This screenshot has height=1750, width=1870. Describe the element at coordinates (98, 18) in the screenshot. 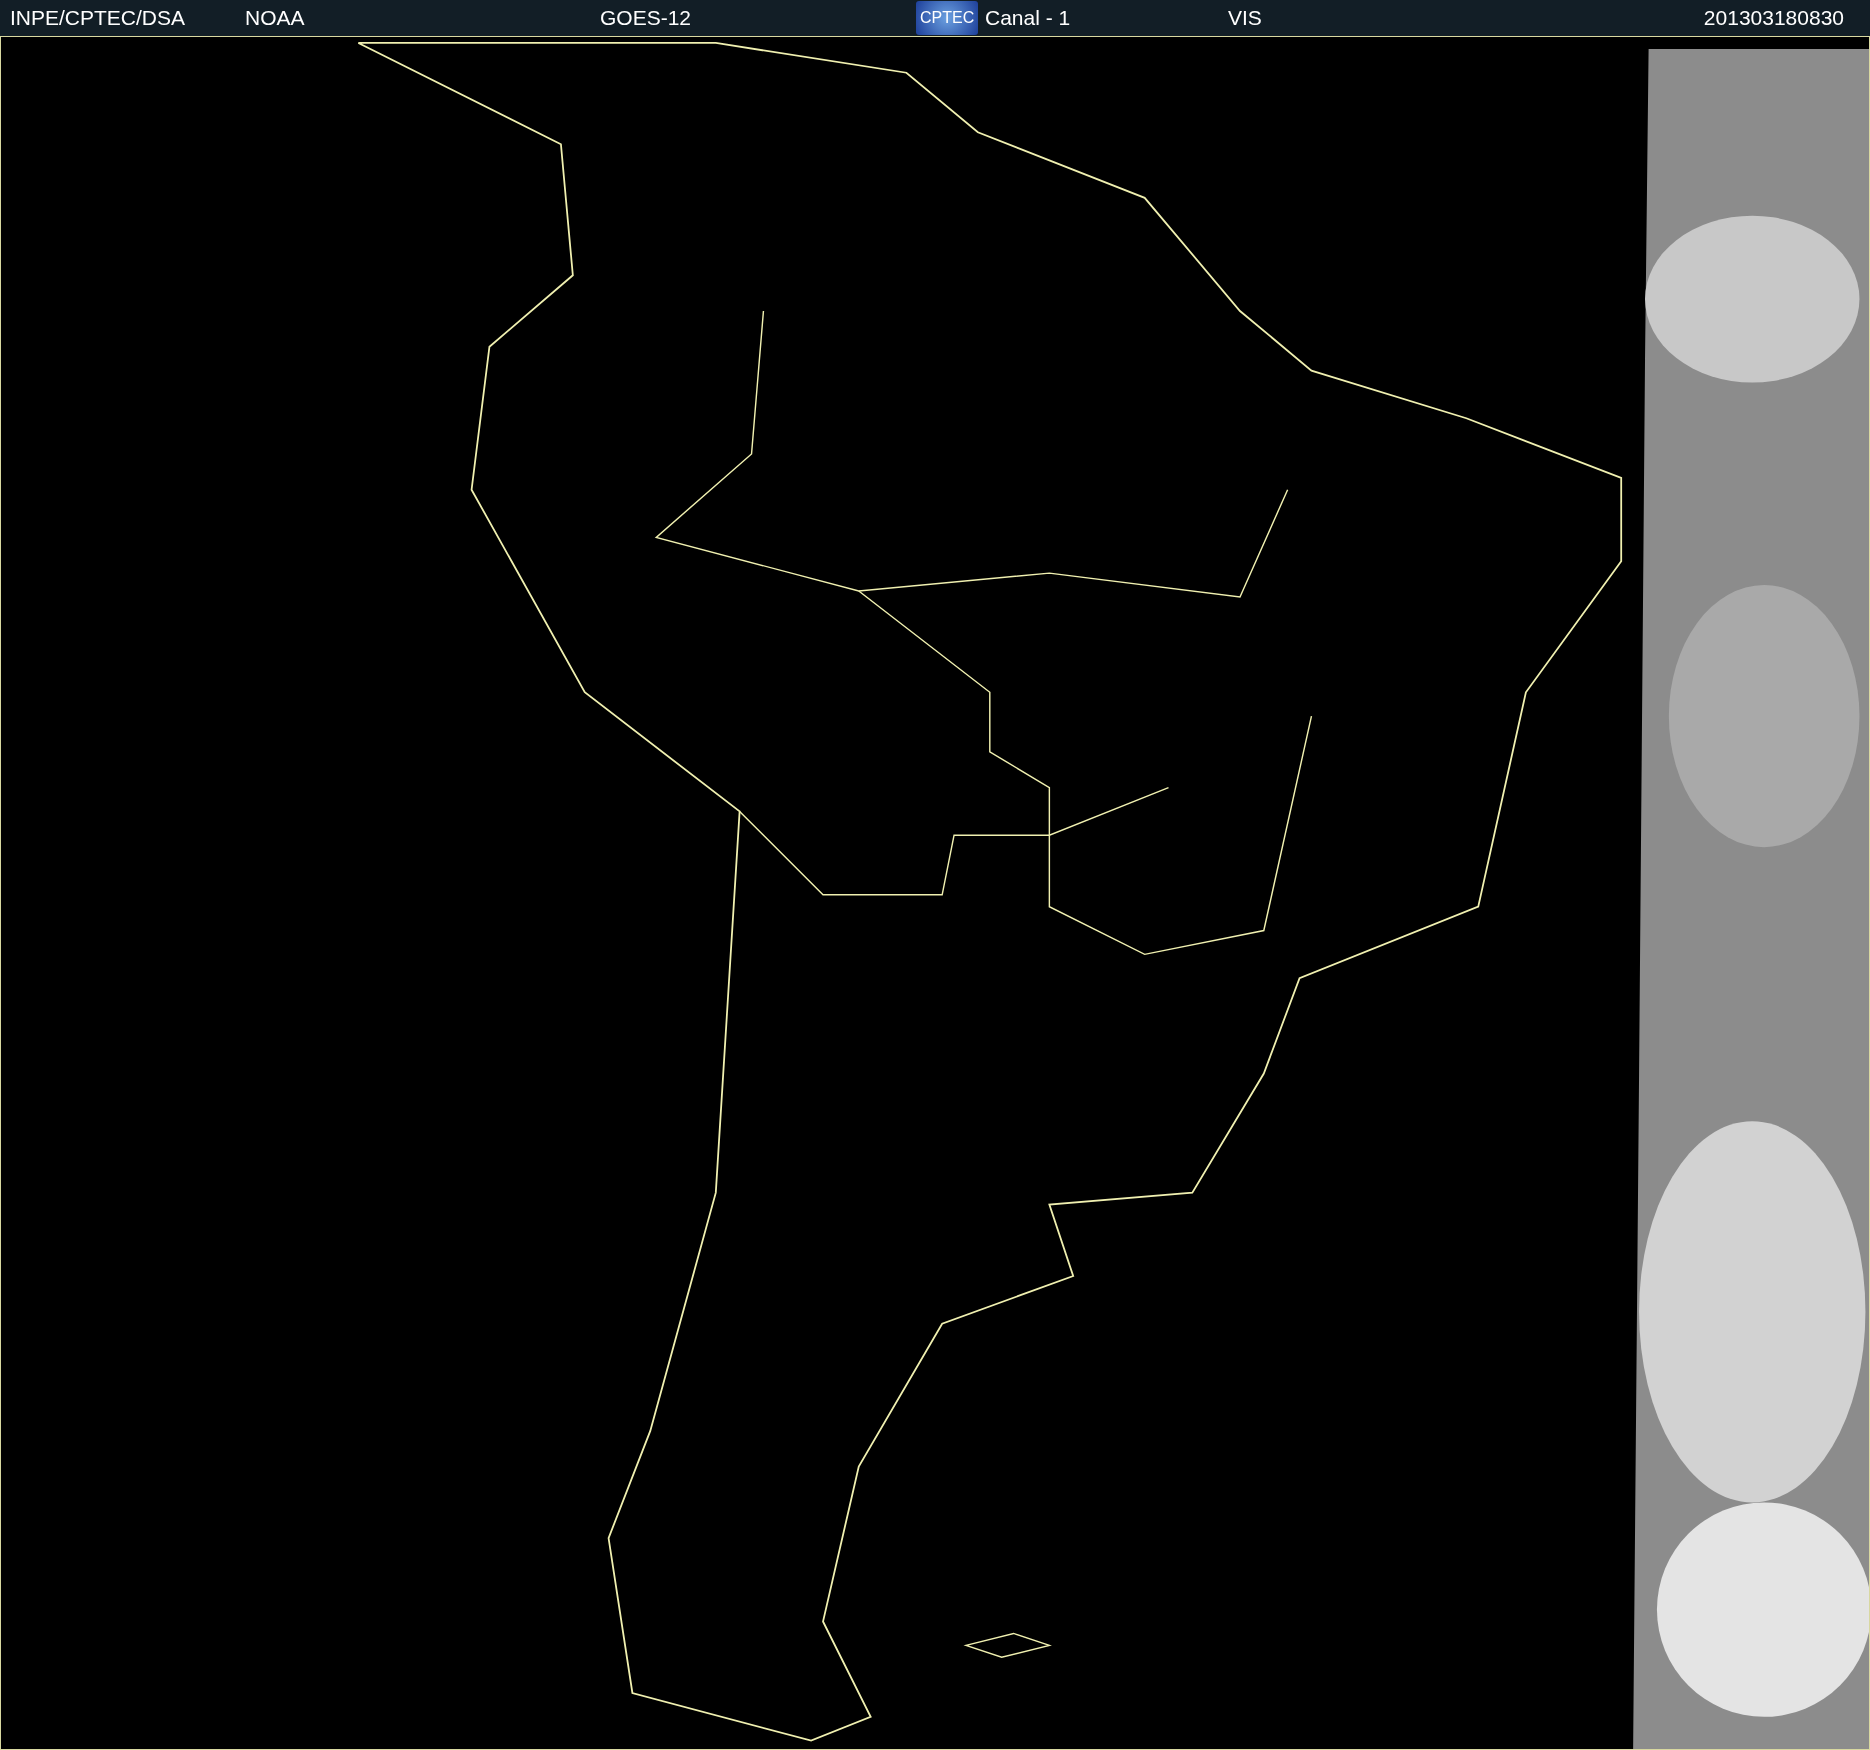

I see `header-label: INPE/CPTEC/DSA` at that location.